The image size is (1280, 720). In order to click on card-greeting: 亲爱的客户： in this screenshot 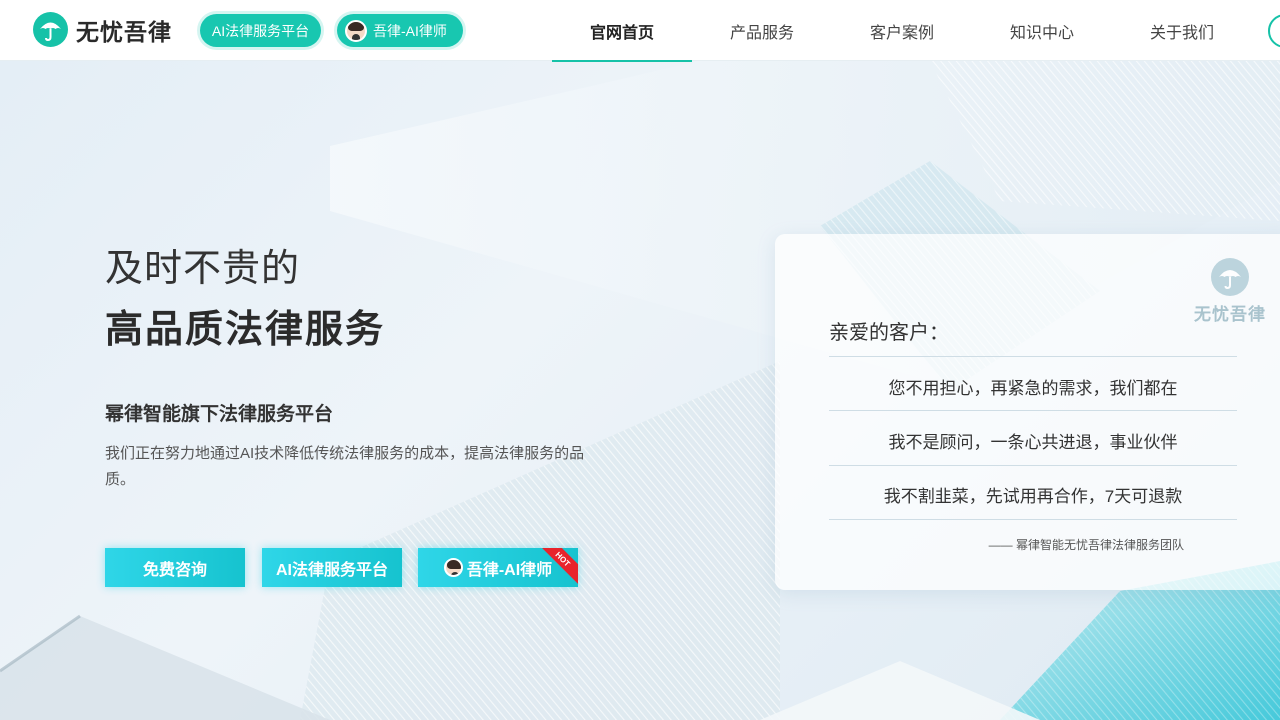, I will do `click(889, 333)`.